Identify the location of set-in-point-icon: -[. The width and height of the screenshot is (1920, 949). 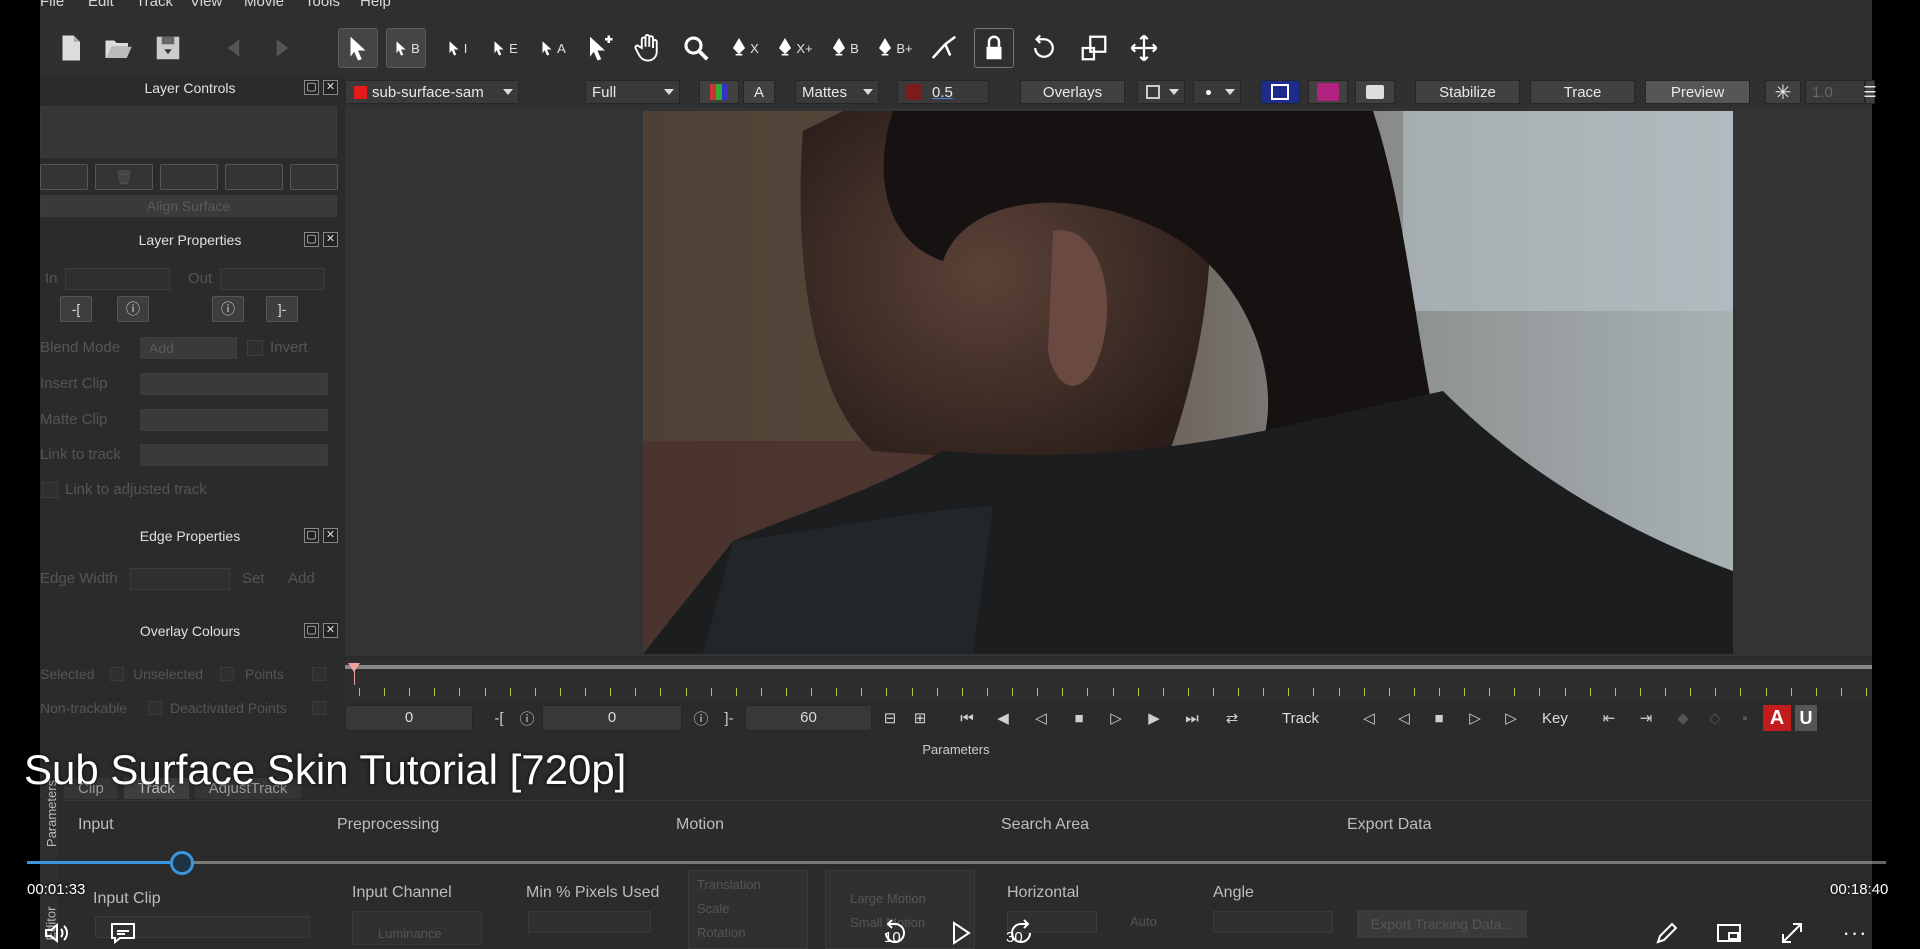
(499, 718).